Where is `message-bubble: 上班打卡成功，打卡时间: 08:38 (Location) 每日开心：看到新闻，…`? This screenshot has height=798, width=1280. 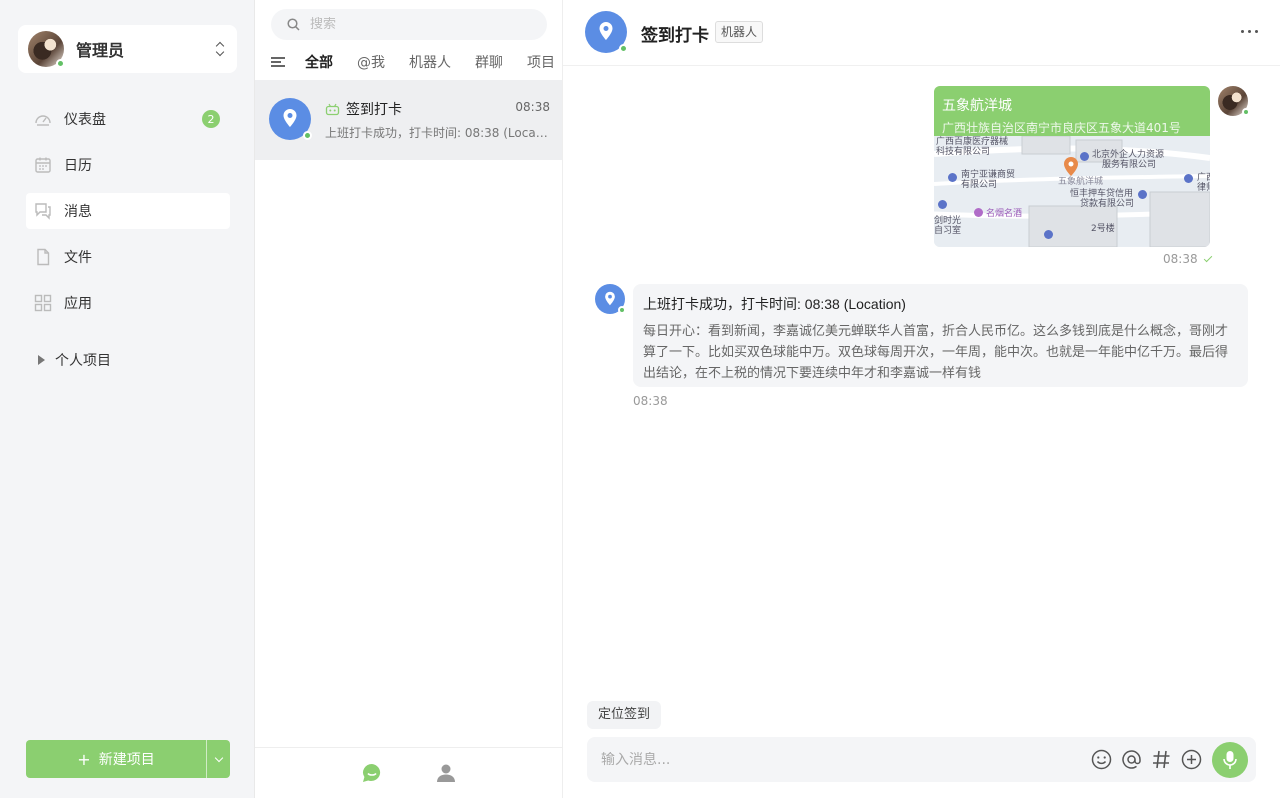
message-bubble: 上班打卡成功，打卡时间: 08:38 (Location) 每日开心：看到新闻，… is located at coordinates (940, 335).